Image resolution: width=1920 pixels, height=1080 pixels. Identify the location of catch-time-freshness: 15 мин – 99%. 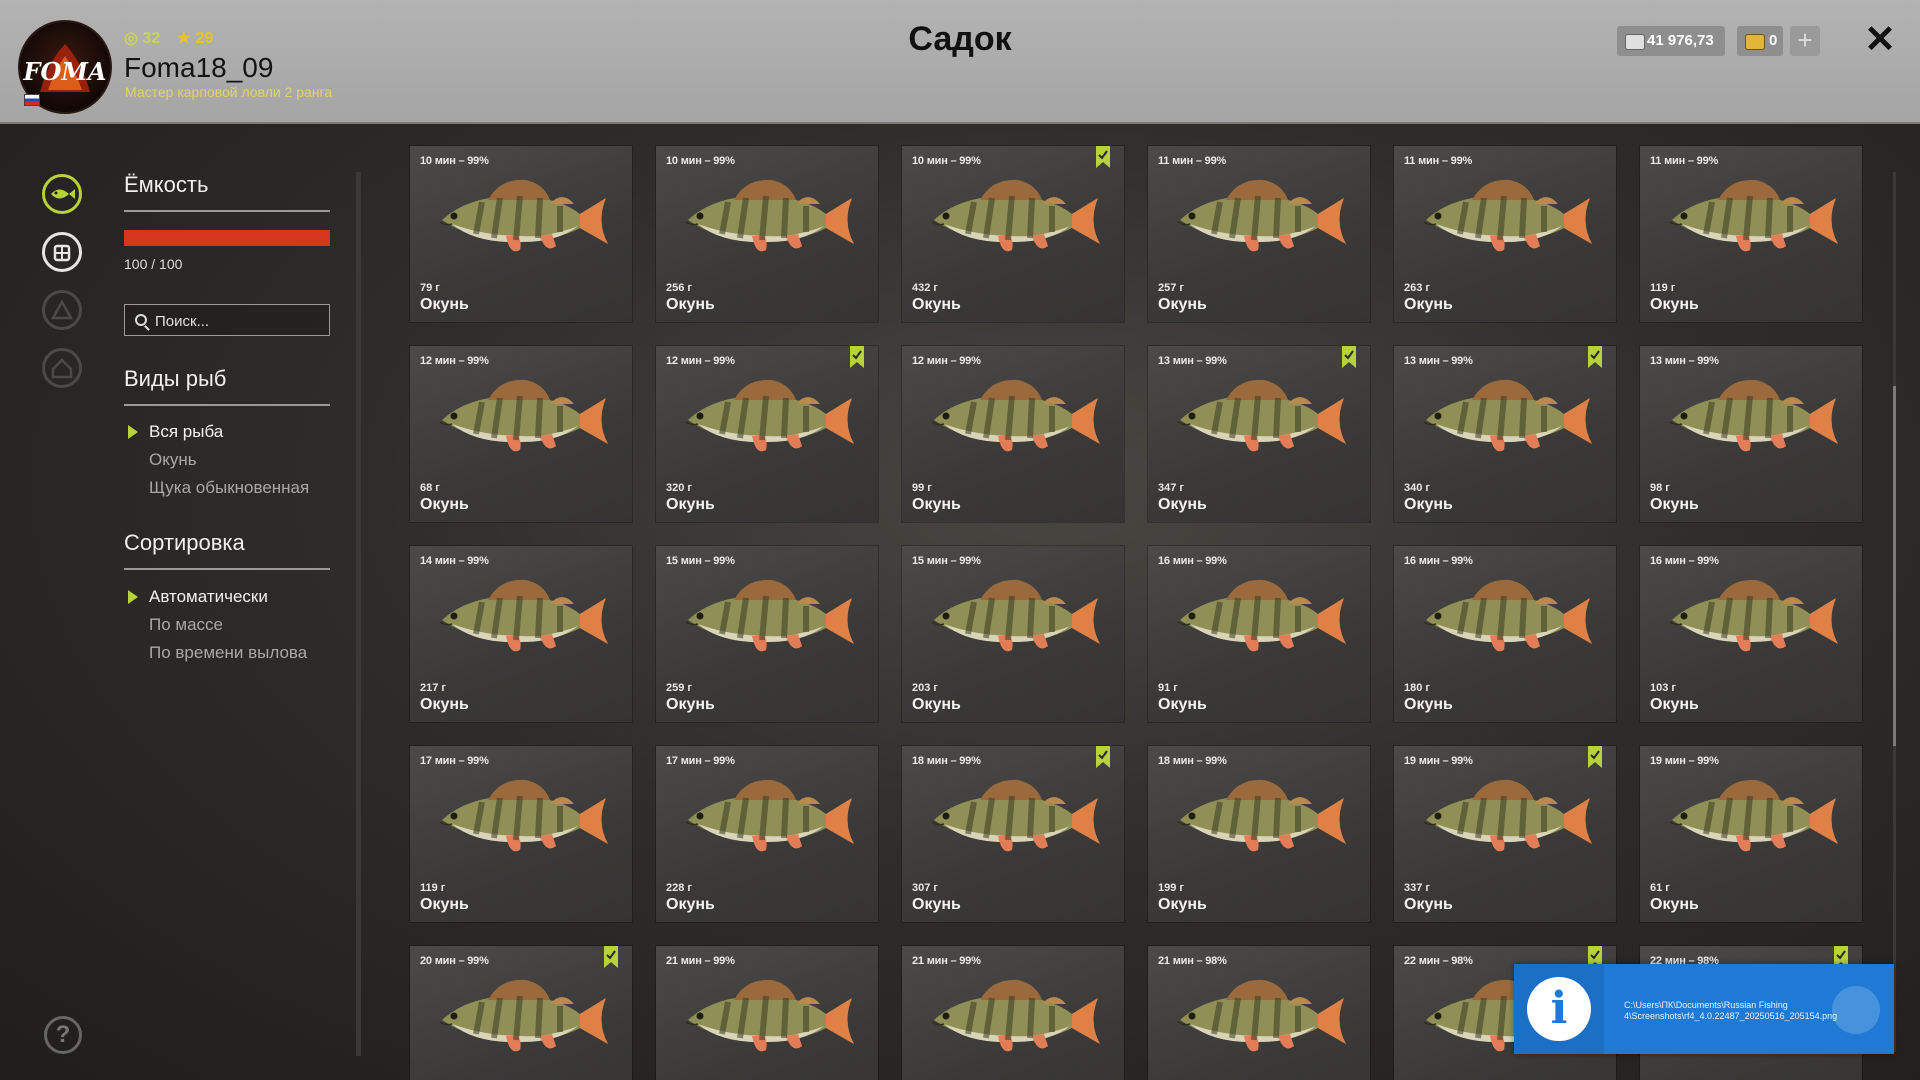
(700, 561).